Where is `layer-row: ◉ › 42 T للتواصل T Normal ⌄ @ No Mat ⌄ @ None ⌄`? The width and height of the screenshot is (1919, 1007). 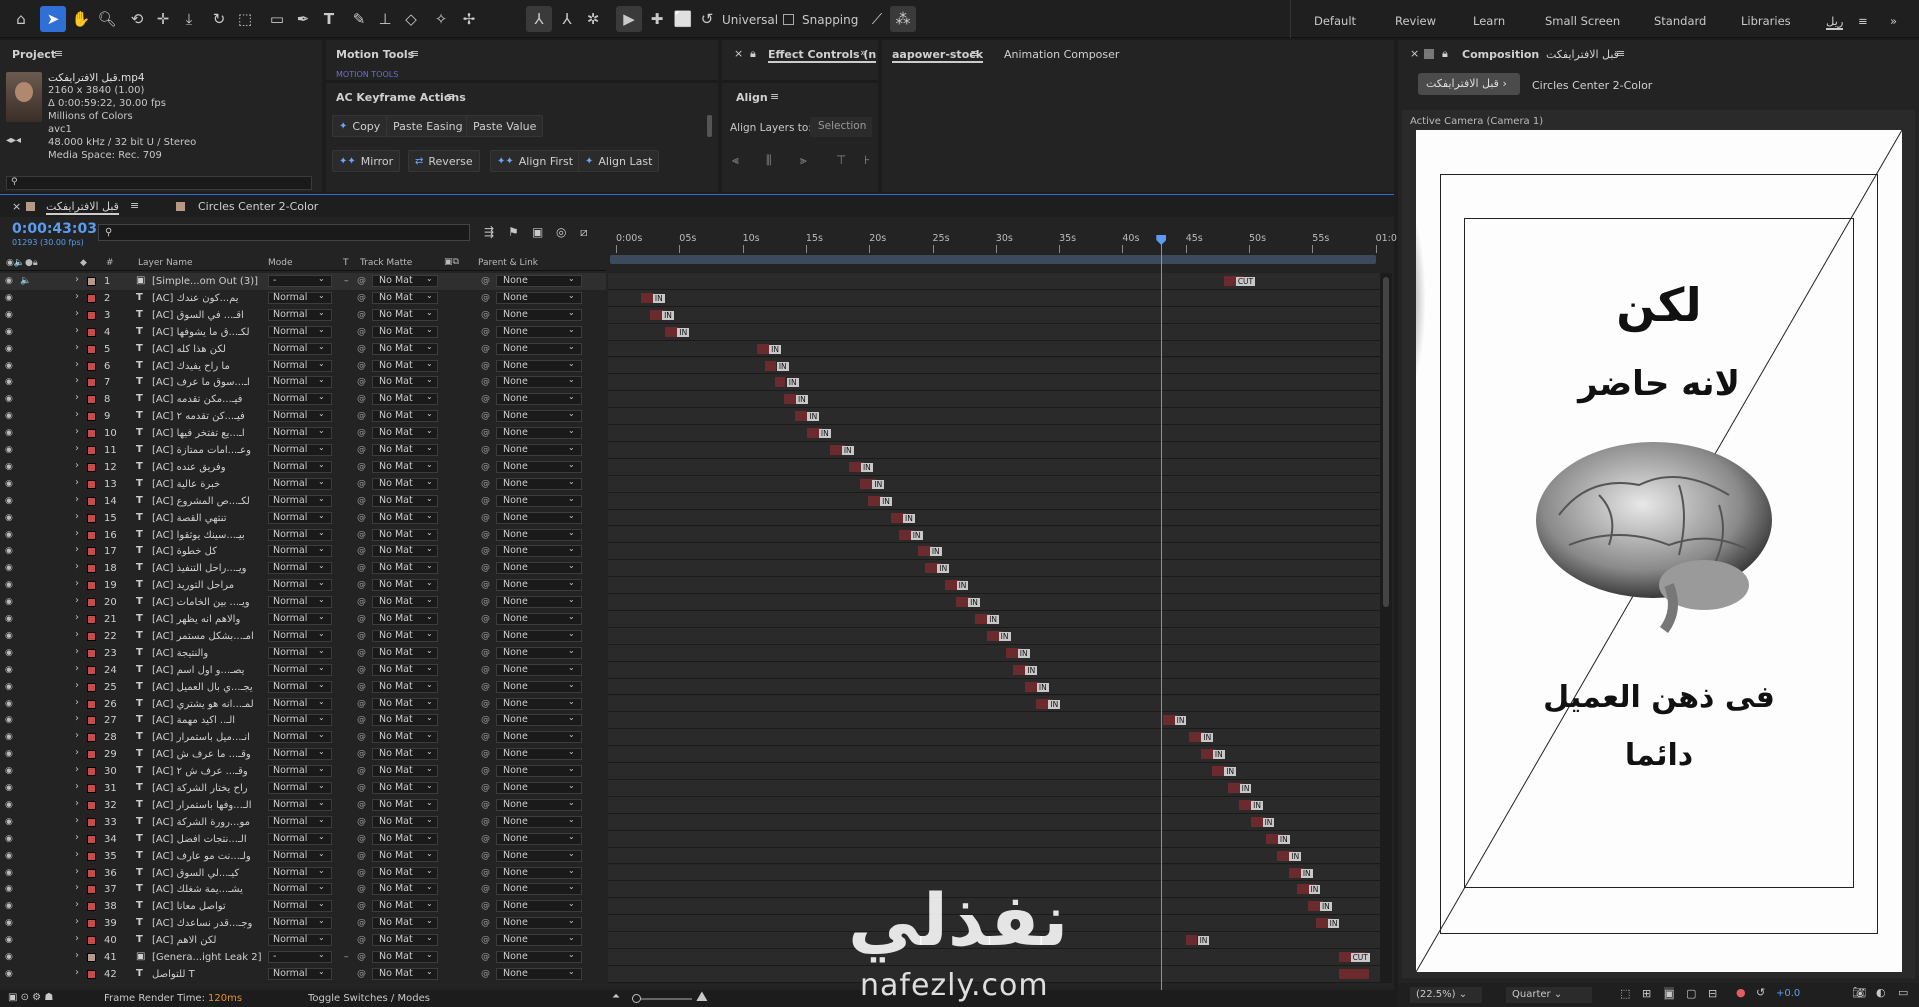
layer-row: ◉ › 42 T للتواصل T Normal ⌄ @ No Mat ⌄ @ None ⌄ is located at coordinates (303, 974).